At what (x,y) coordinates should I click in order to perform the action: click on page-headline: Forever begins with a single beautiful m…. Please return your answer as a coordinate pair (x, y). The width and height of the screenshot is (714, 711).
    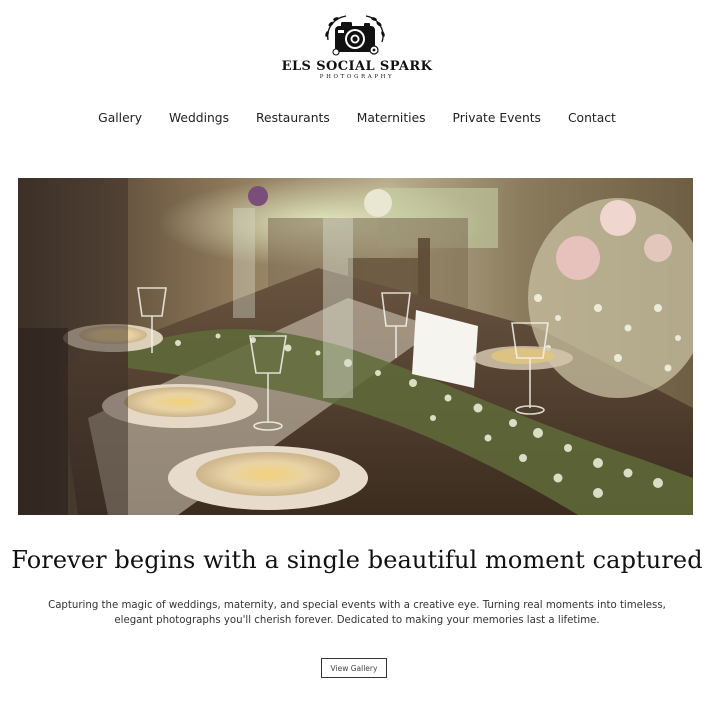
    Looking at the image, I should click on (357, 560).